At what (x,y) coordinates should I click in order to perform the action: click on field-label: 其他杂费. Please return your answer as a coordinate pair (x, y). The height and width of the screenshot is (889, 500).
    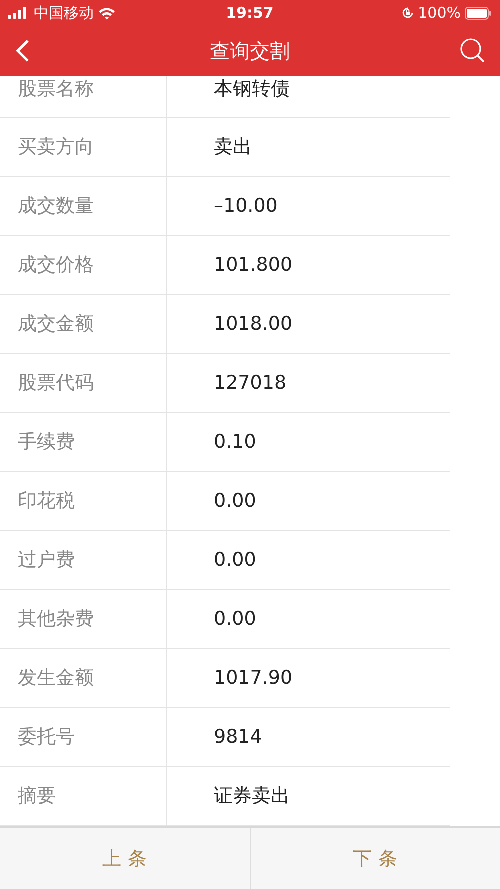
    Looking at the image, I should click on (56, 619).